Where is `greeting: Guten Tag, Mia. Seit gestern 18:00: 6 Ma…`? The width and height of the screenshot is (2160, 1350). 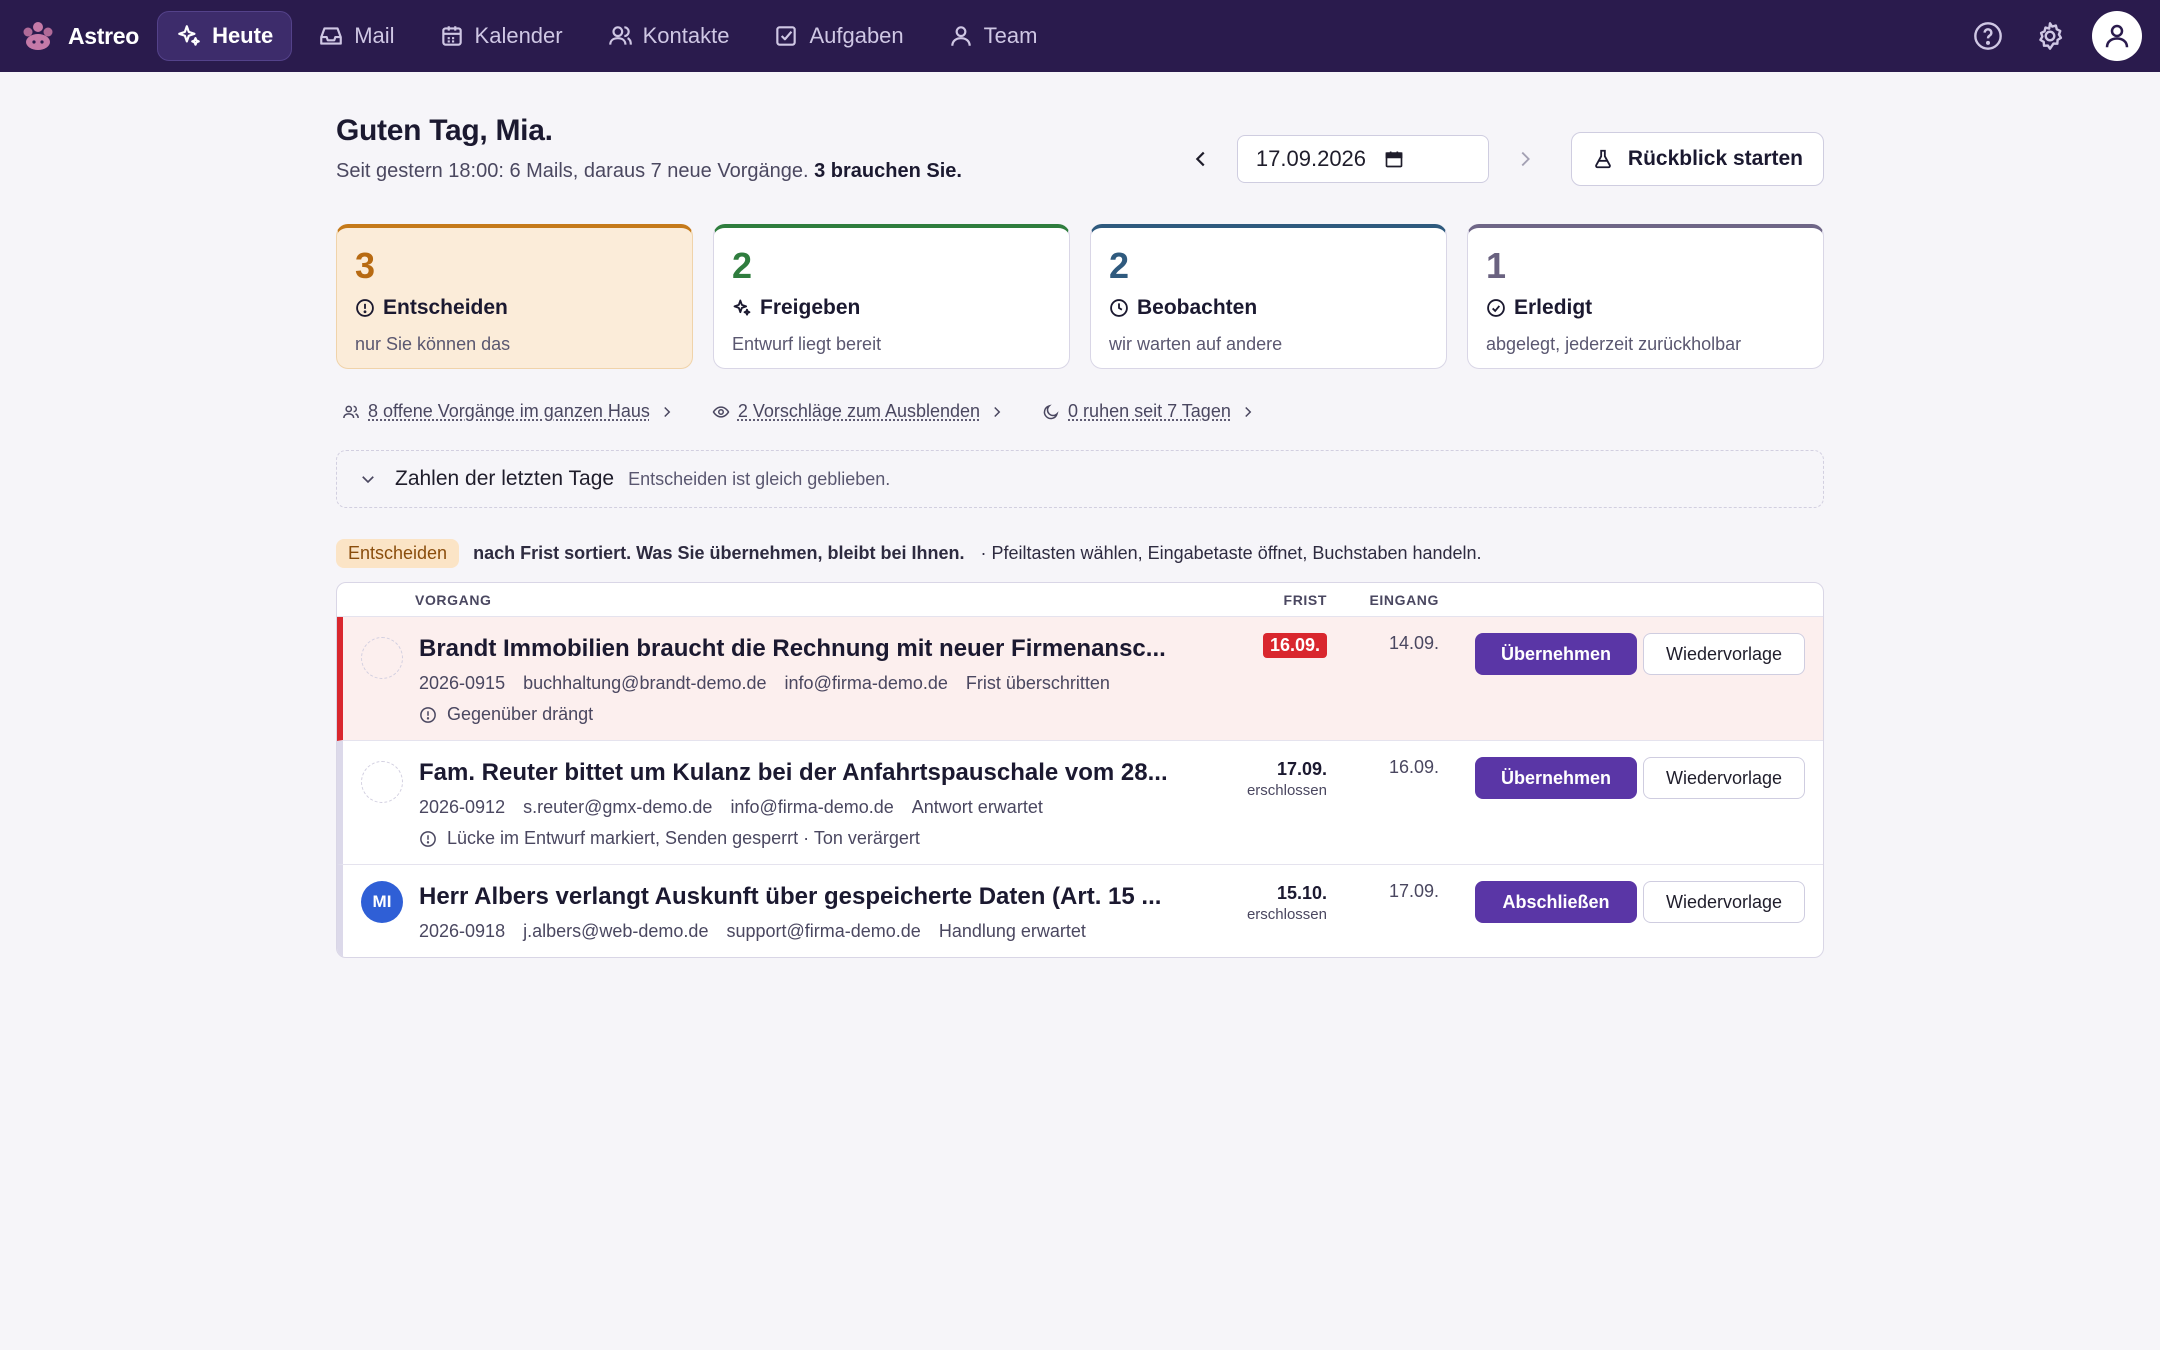
greeting: Guten Tag, Mia. Seit gestern 18:00: 6 Ma… is located at coordinates (649, 148).